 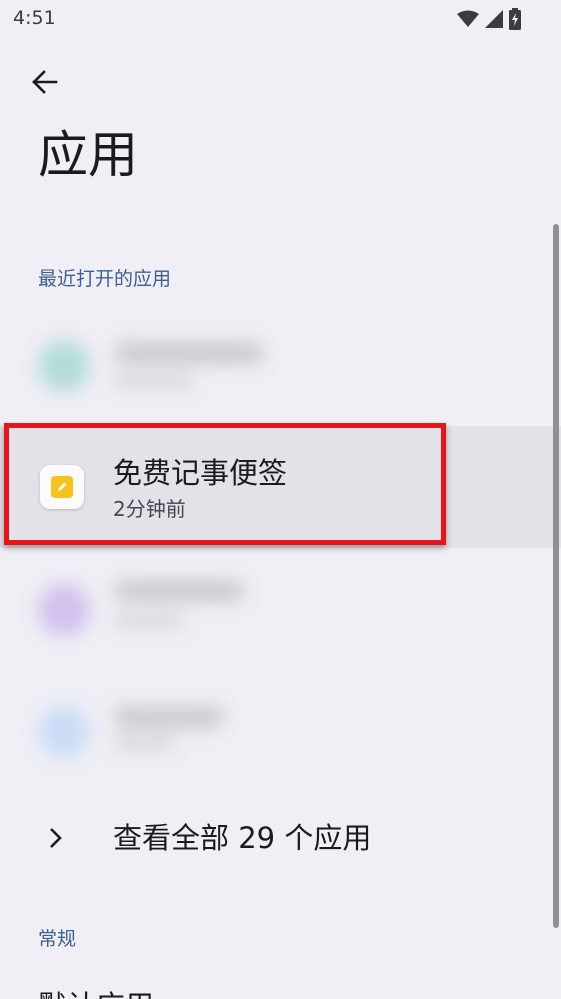 I want to click on battery-charging-icon, so click(x=515, y=19).